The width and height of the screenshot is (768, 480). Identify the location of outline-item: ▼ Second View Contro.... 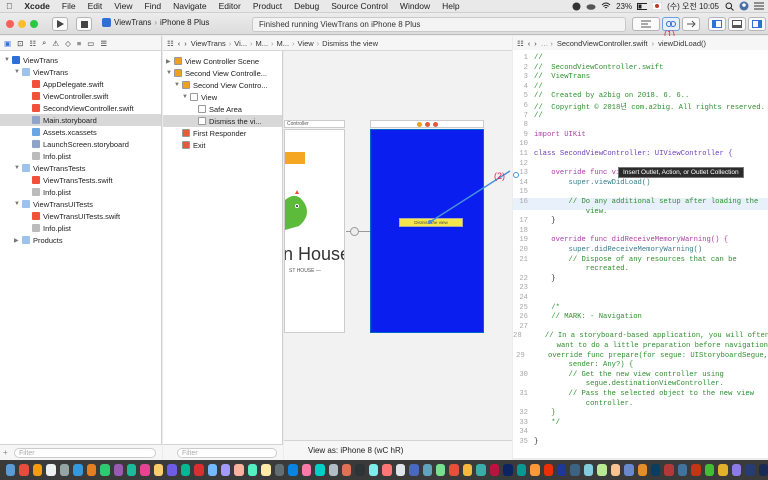
(222, 85).